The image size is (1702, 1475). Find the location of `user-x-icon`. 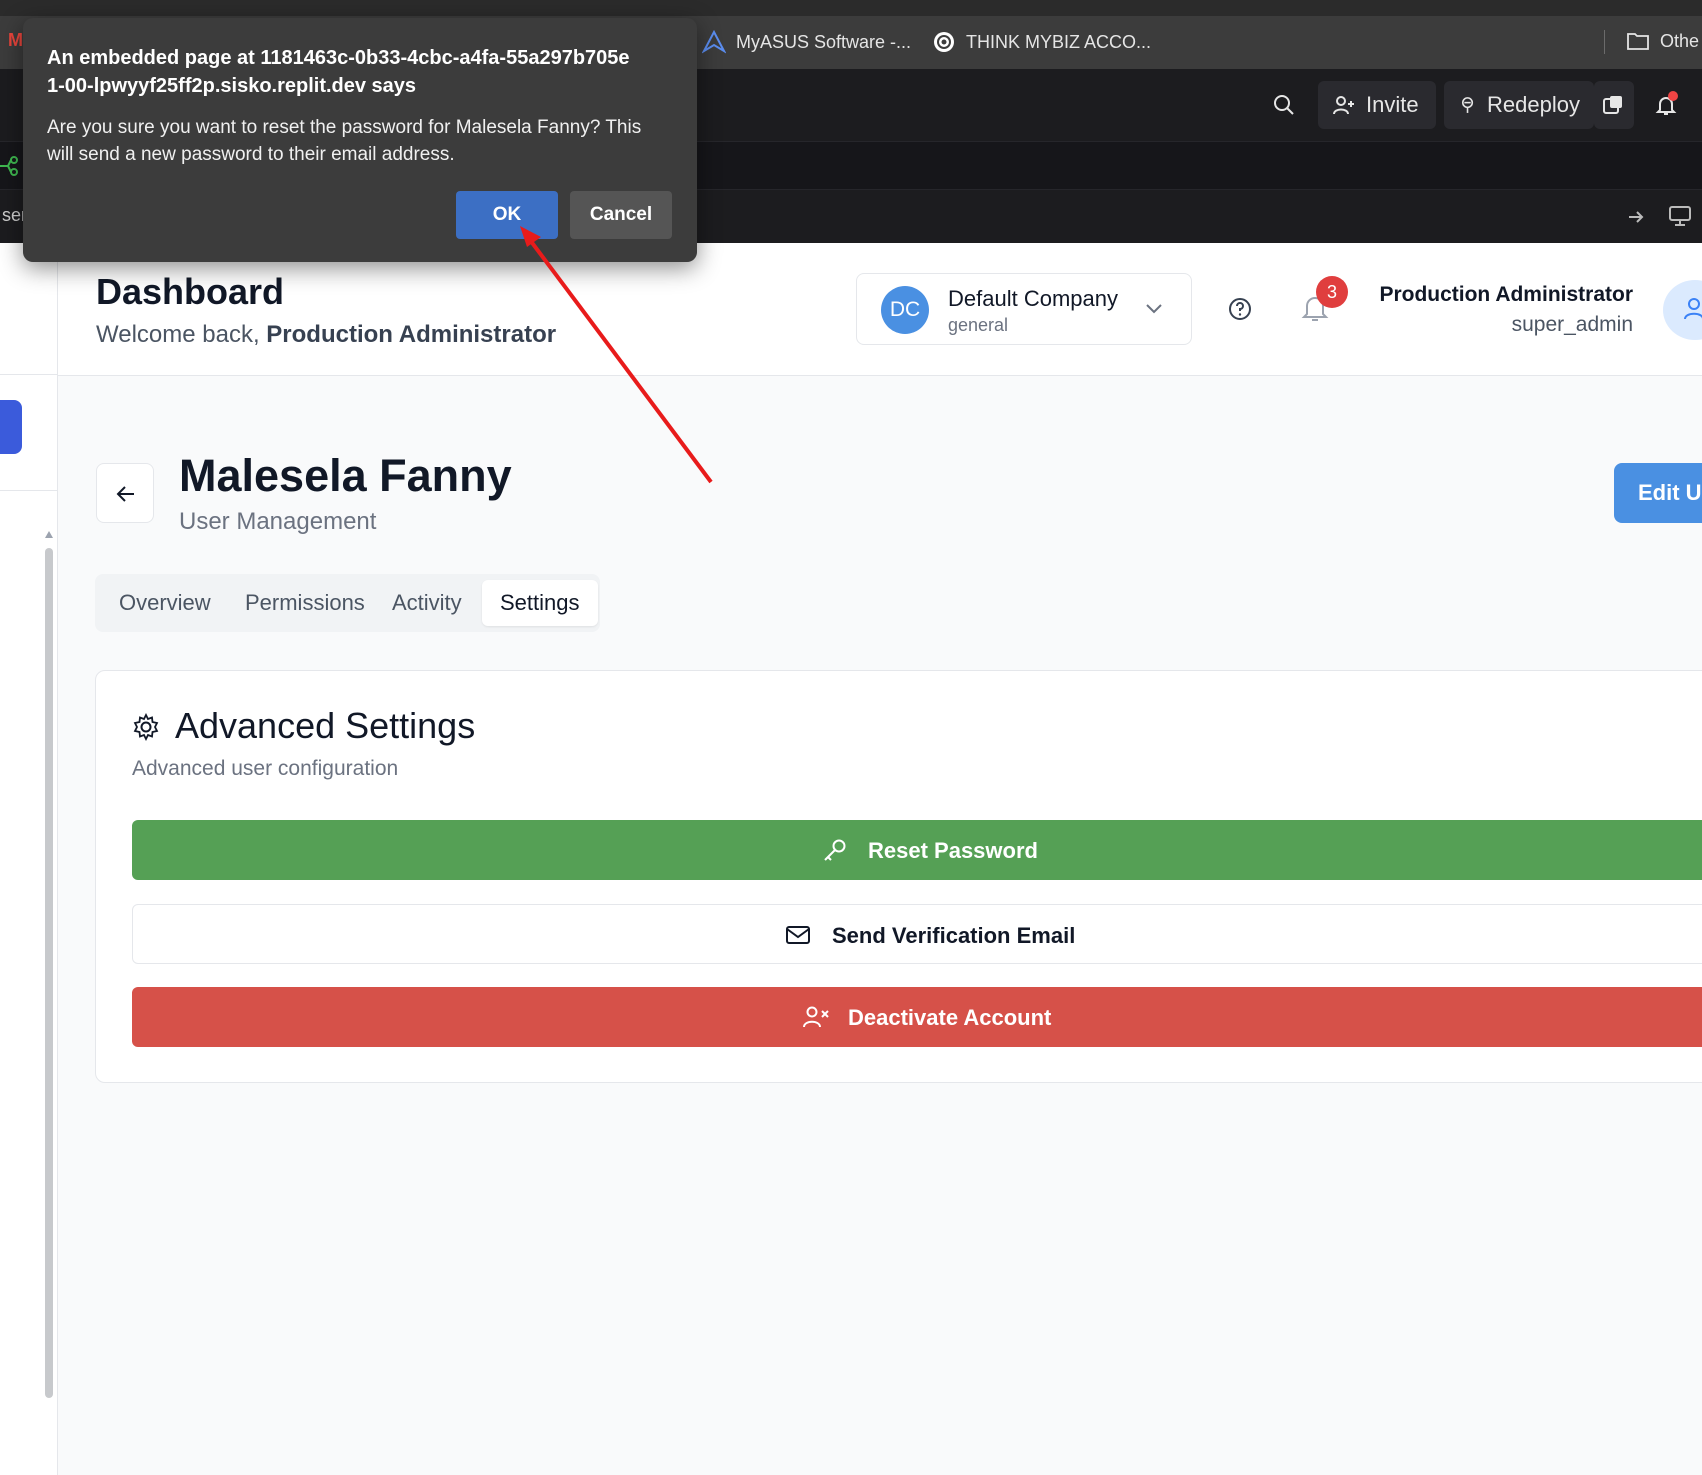

user-x-icon is located at coordinates (816, 1017).